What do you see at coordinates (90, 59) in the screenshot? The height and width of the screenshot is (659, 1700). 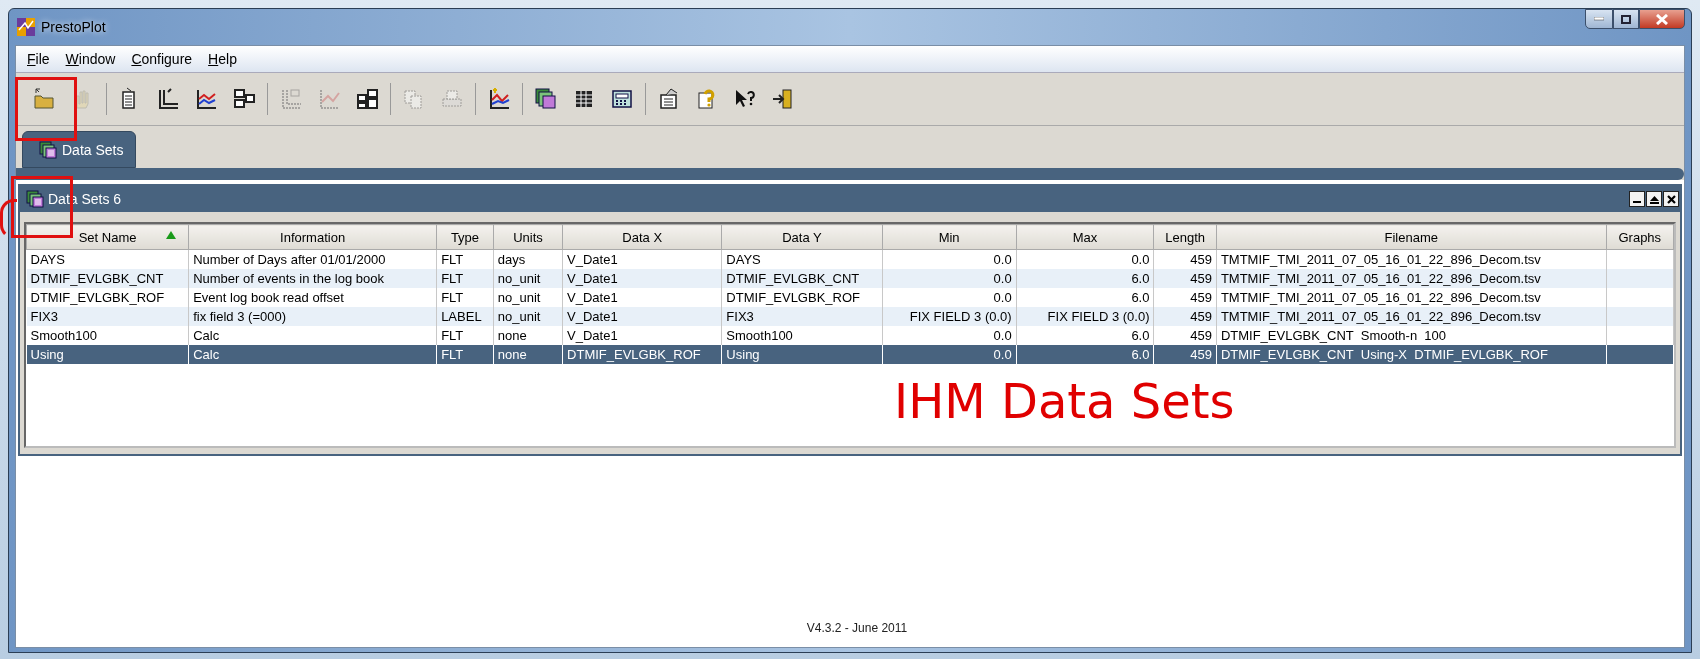 I see `menu-item: Window` at bounding box center [90, 59].